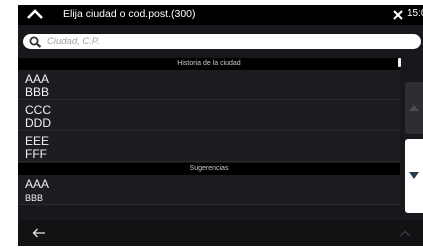 The height and width of the screenshot is (248, 423). Describe the element at coordinates (209, 64) in the screenshot. I see `section-header-history: Historia de la ciudad` at that location.